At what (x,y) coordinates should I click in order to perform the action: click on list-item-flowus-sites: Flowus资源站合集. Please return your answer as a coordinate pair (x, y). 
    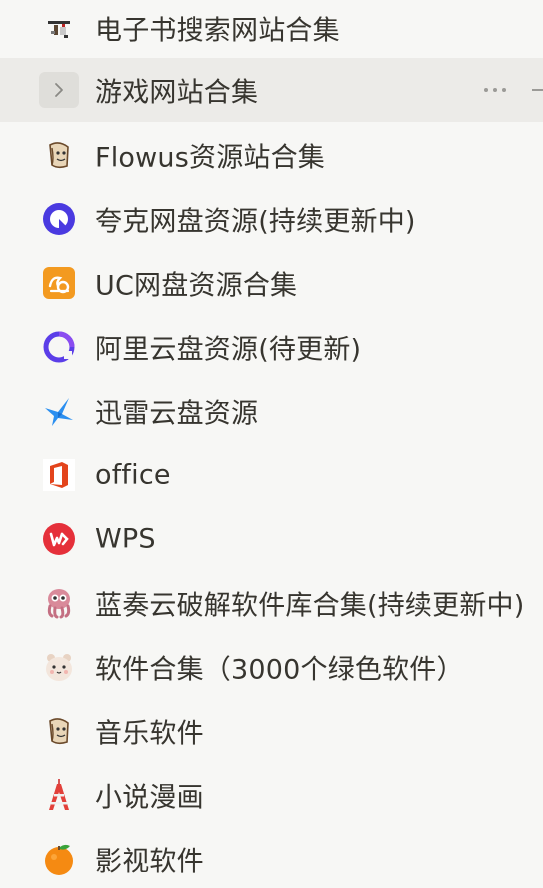
    Looking at the image, I should click on (271, 155).